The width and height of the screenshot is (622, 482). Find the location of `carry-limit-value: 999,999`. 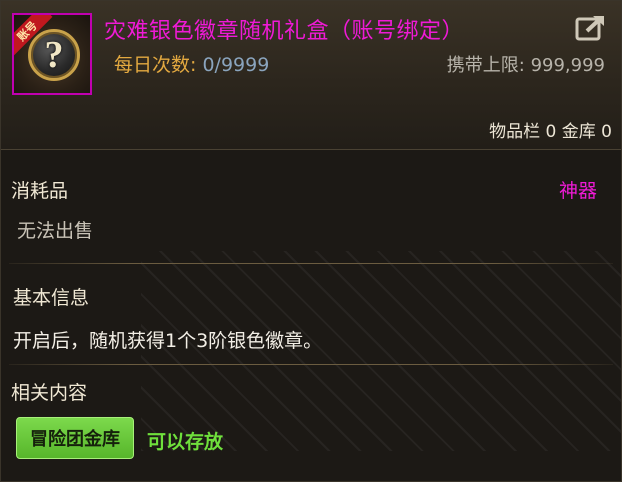

carry-limit-value: 999,999 is located at coordinates (567, 65).